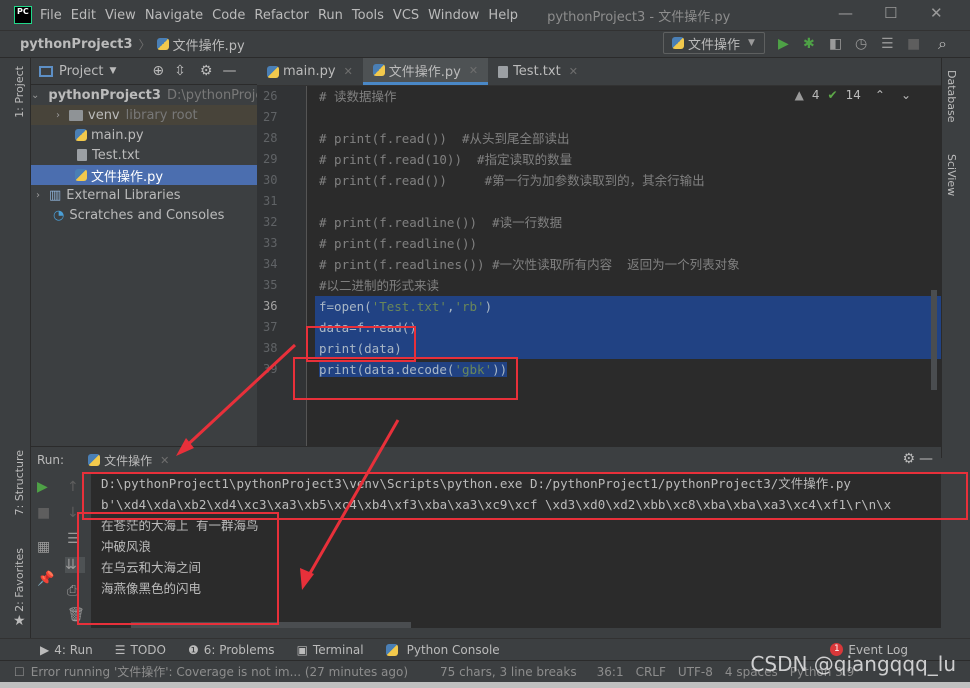 Image resolution: width=970 pixels, height=688 pixels. I want to click on watermark: CSDN @qiangqqq_lu, so click(853, 664).